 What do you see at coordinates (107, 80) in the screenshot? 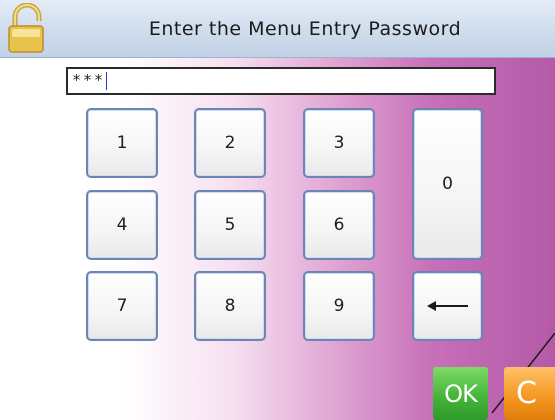
I see `text-caret` at bounding box center [107, 80].